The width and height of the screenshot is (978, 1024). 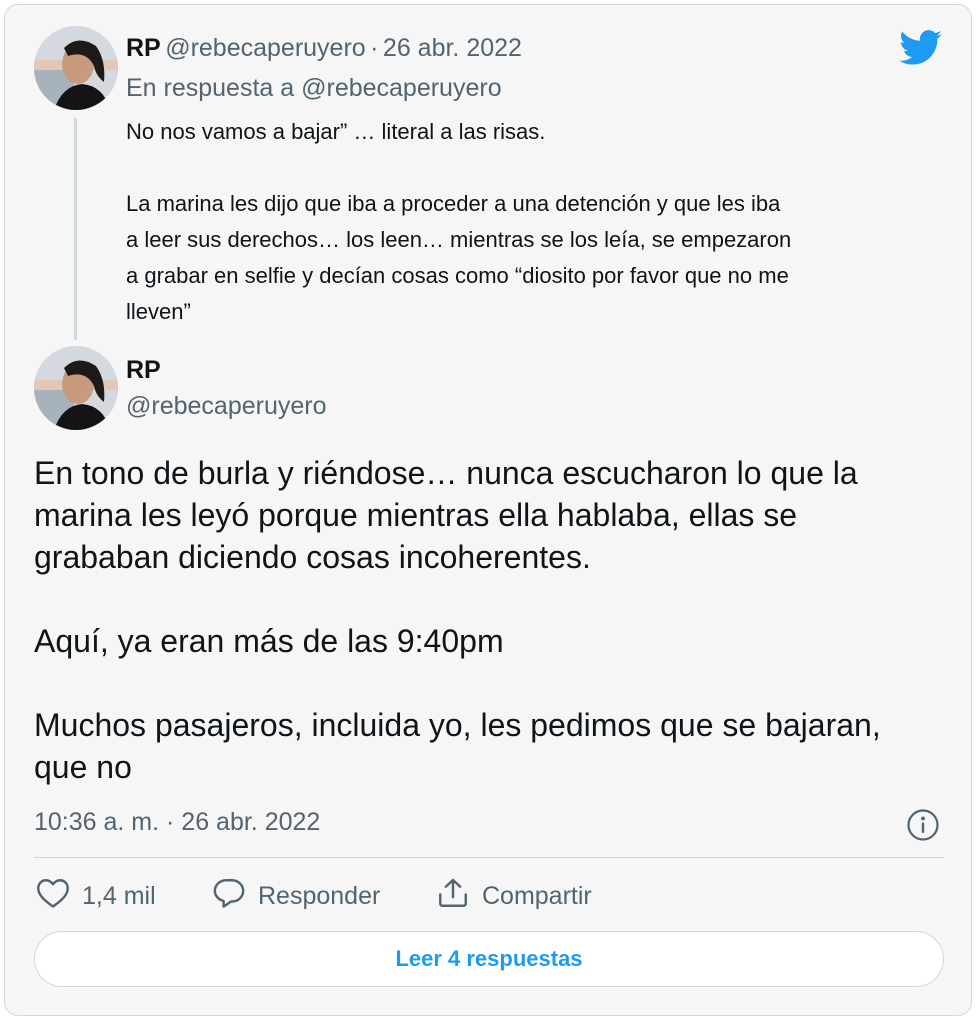 What do you see at coordinates (143, 48) in the screenshot?
I see `author-name: RP` at bounding box center [143, 48].